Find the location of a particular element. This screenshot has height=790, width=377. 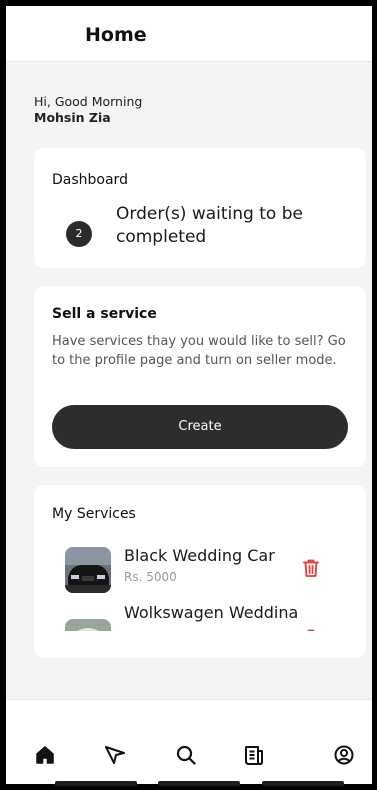

orders-waiting-text: Order(s) waiting to be completed is located at coordinates (209, 225).